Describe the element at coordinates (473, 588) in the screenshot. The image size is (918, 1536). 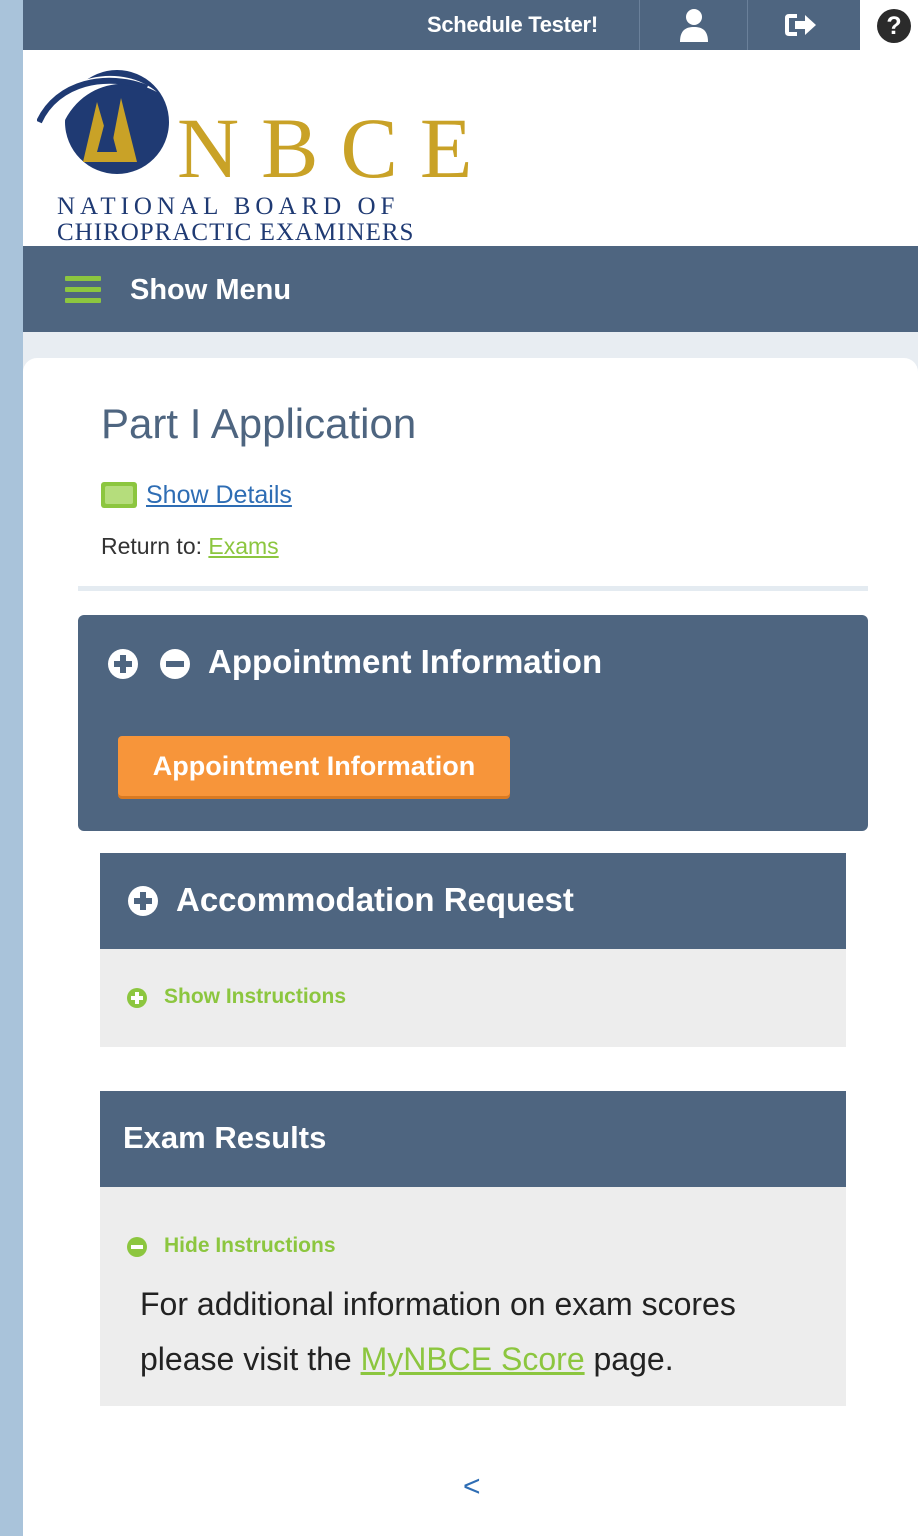
I see `section-divider` at that location.